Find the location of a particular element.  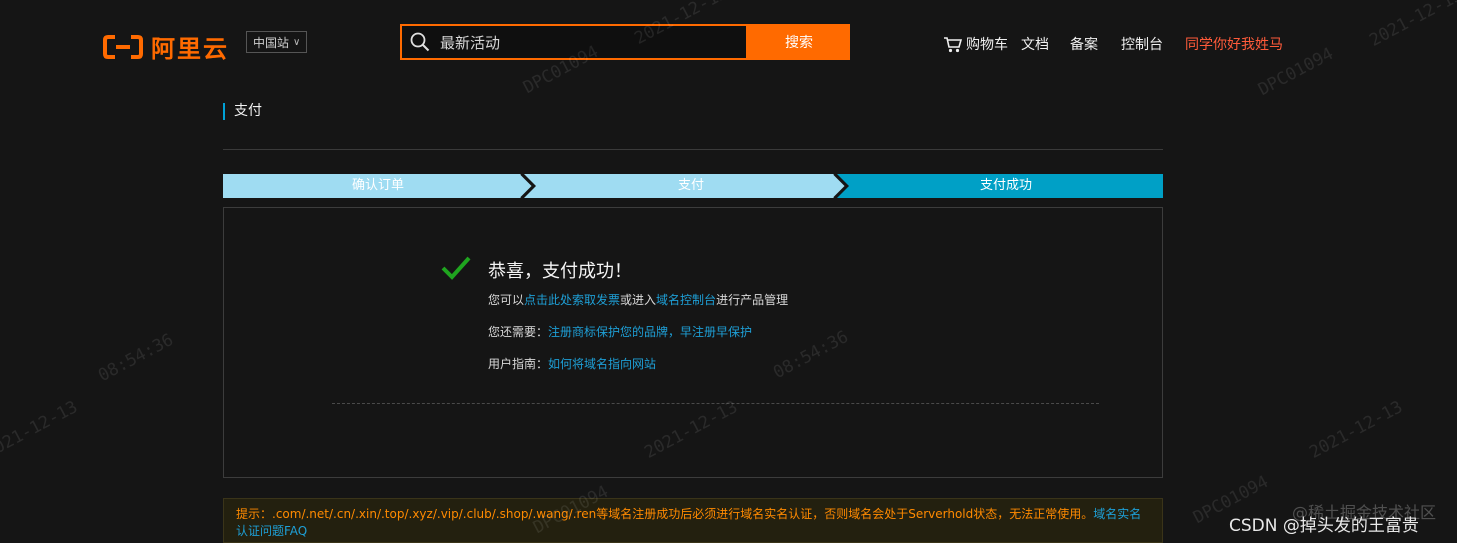

progress-steps: 确认订单 支付 支付成功 is located at coordinates (693, 186).